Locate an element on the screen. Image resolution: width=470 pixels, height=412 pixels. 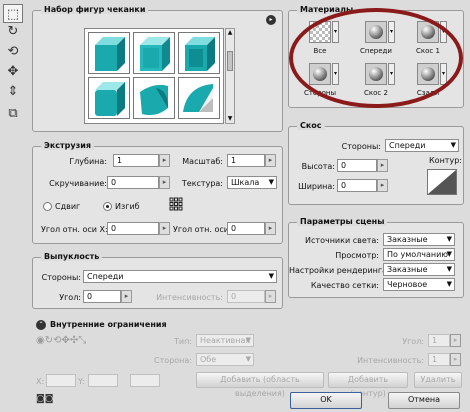
constraint-intensity-label: Интенсивность: is located at coordinates (390, 360).